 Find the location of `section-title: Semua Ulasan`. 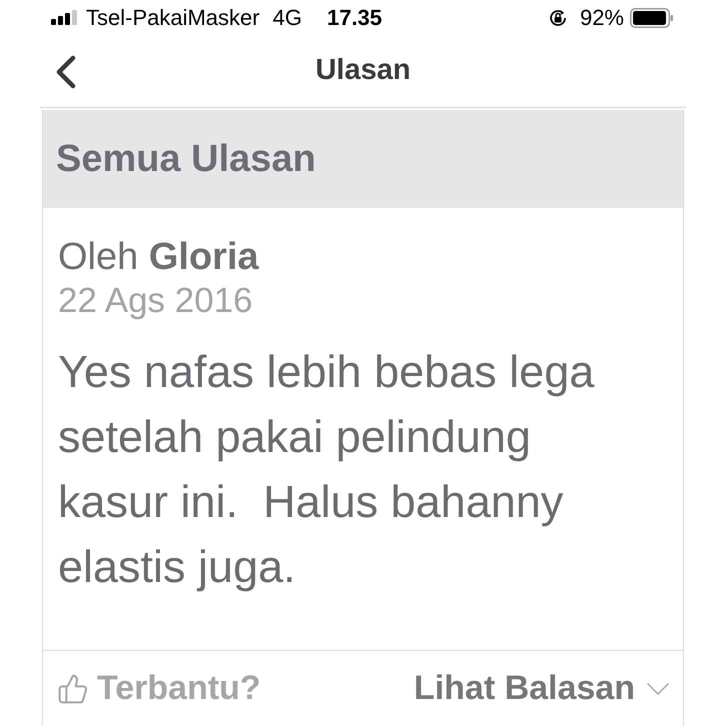

section-title: Semua Ulasan is located at coordinates (186, 159).